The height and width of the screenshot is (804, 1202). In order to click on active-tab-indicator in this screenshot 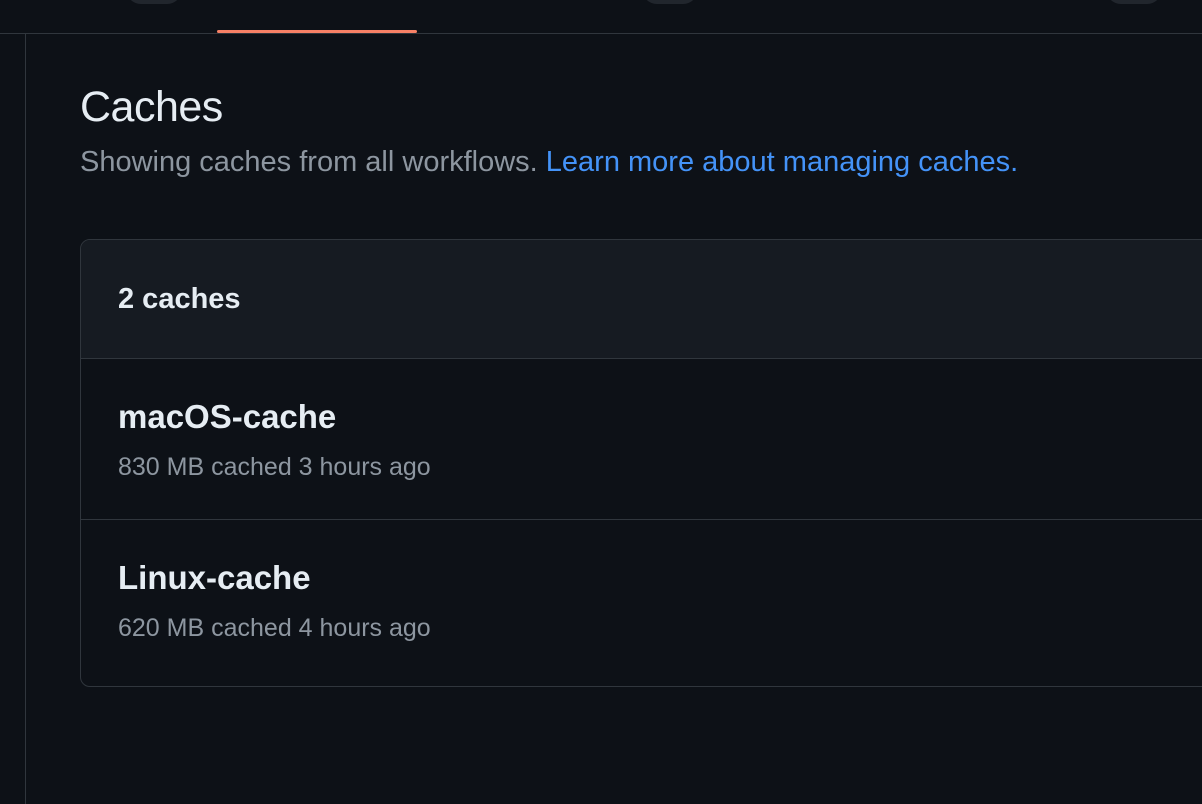, I will do `click(317, 31)`.